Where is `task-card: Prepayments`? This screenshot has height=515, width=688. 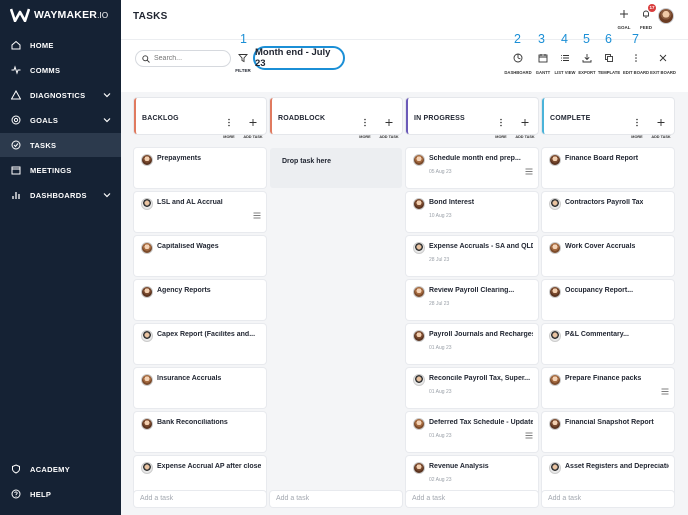 task-card: Prepayments is located at coordinates (200, 168).